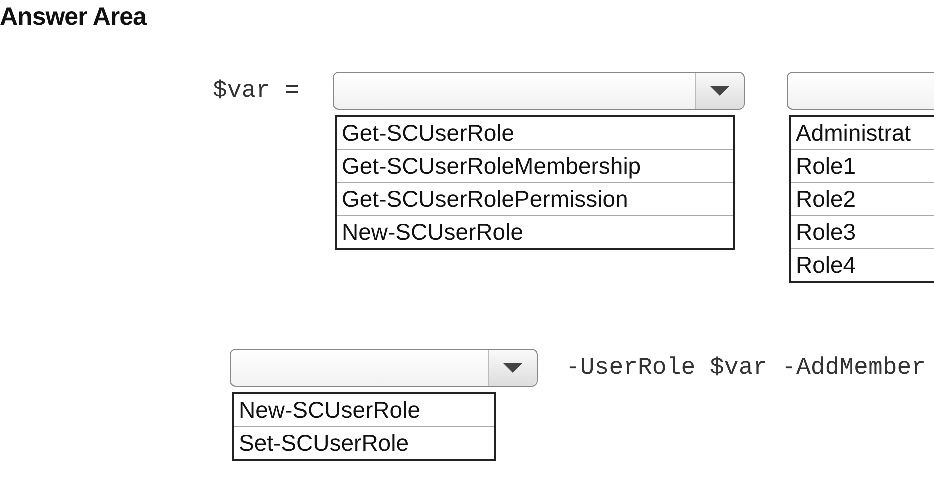 This screenshot has height=485, width=934. What do you see at coordinates (535, 133) in the screenshot?
I see `dropdown-option: Get-SCUserRole` at bounding box center [535, 133].